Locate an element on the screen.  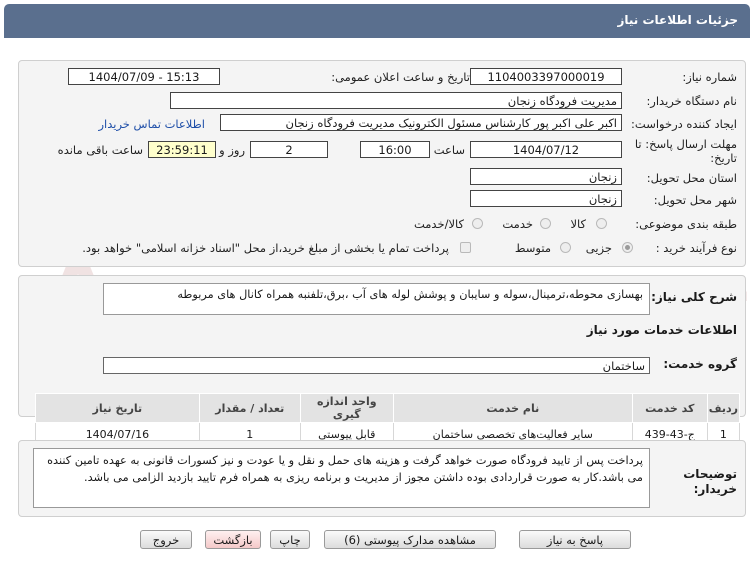
service-group-label: گروه خدمت: is located at coordinates (700, 364).